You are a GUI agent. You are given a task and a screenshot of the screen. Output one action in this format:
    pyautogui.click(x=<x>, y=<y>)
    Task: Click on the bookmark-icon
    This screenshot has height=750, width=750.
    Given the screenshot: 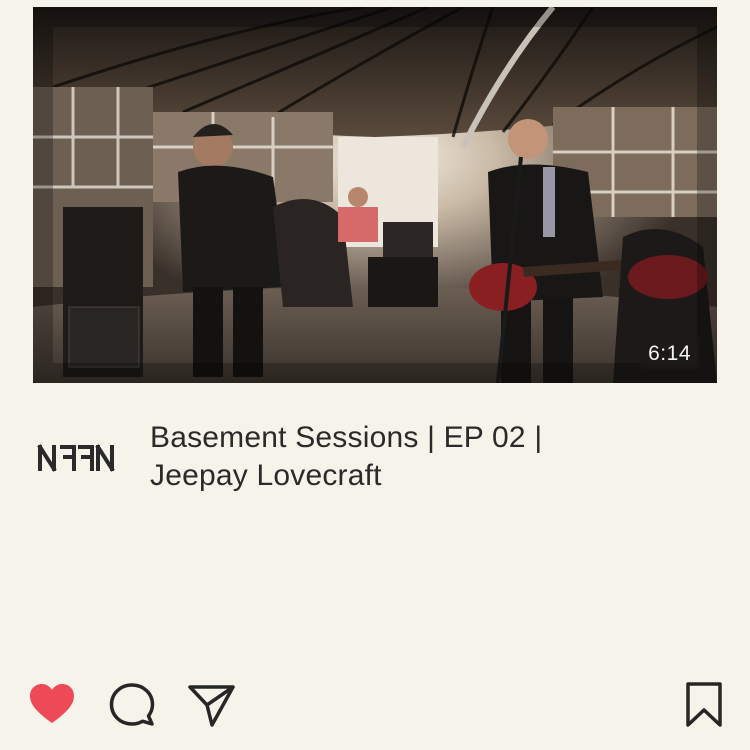 What is the action you would take?
    pyautogui.click(x=704, y=705)
    